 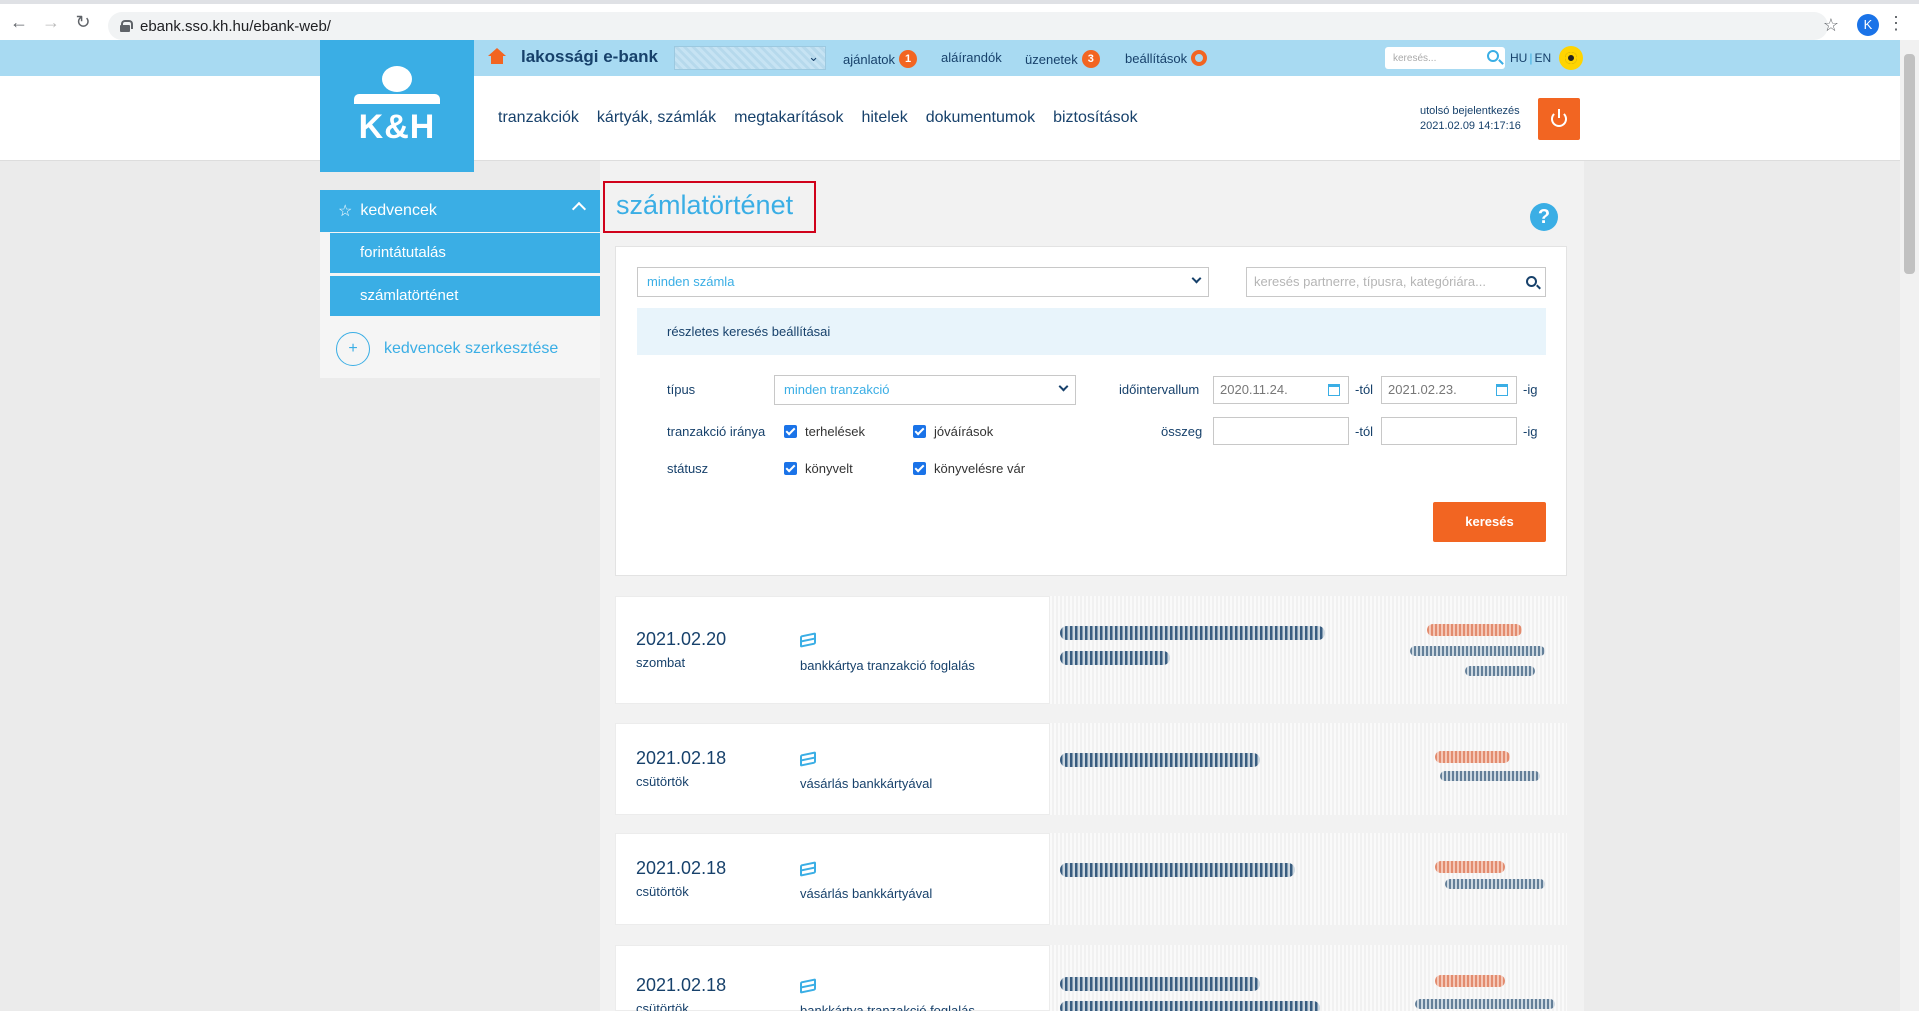 What do you see at coordinates (750, 58) in the screenshot?
I see `account-selector: ⌄` at bounding box center [750, 58].